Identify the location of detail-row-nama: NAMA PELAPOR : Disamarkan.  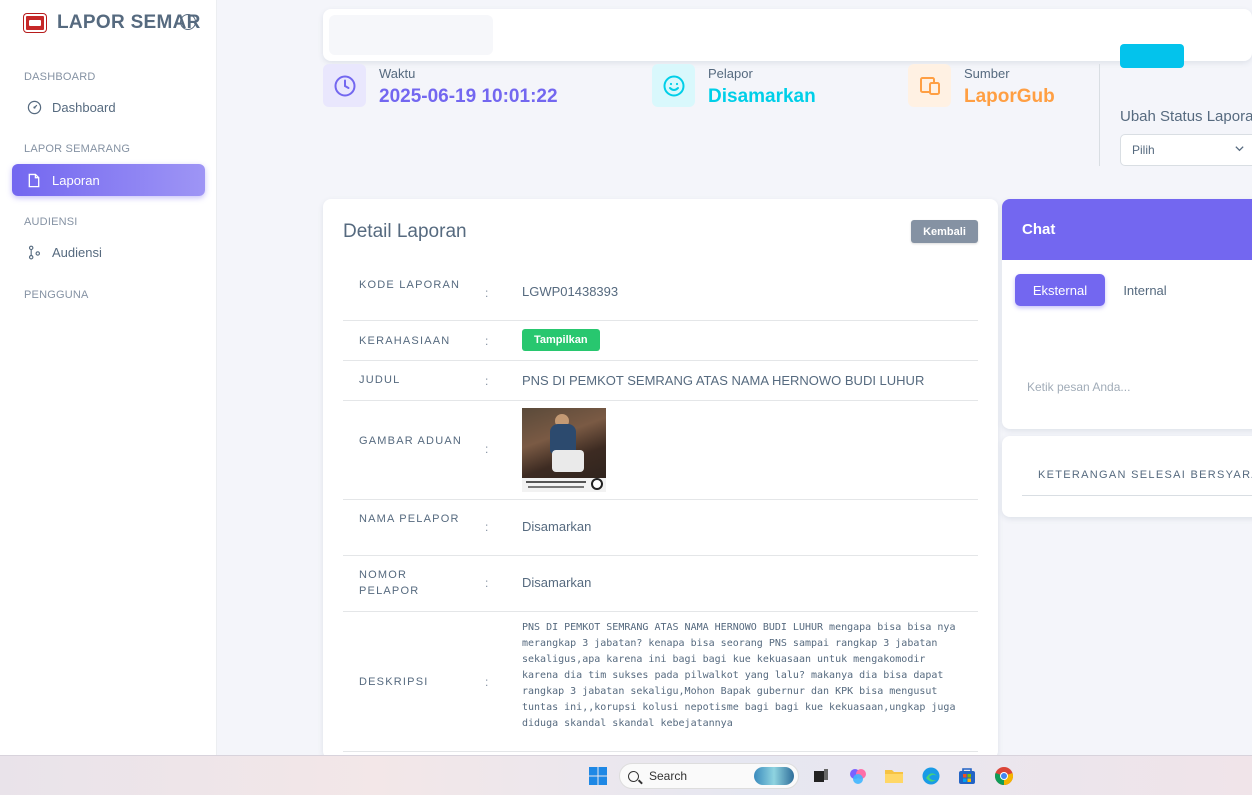
(660, 528).